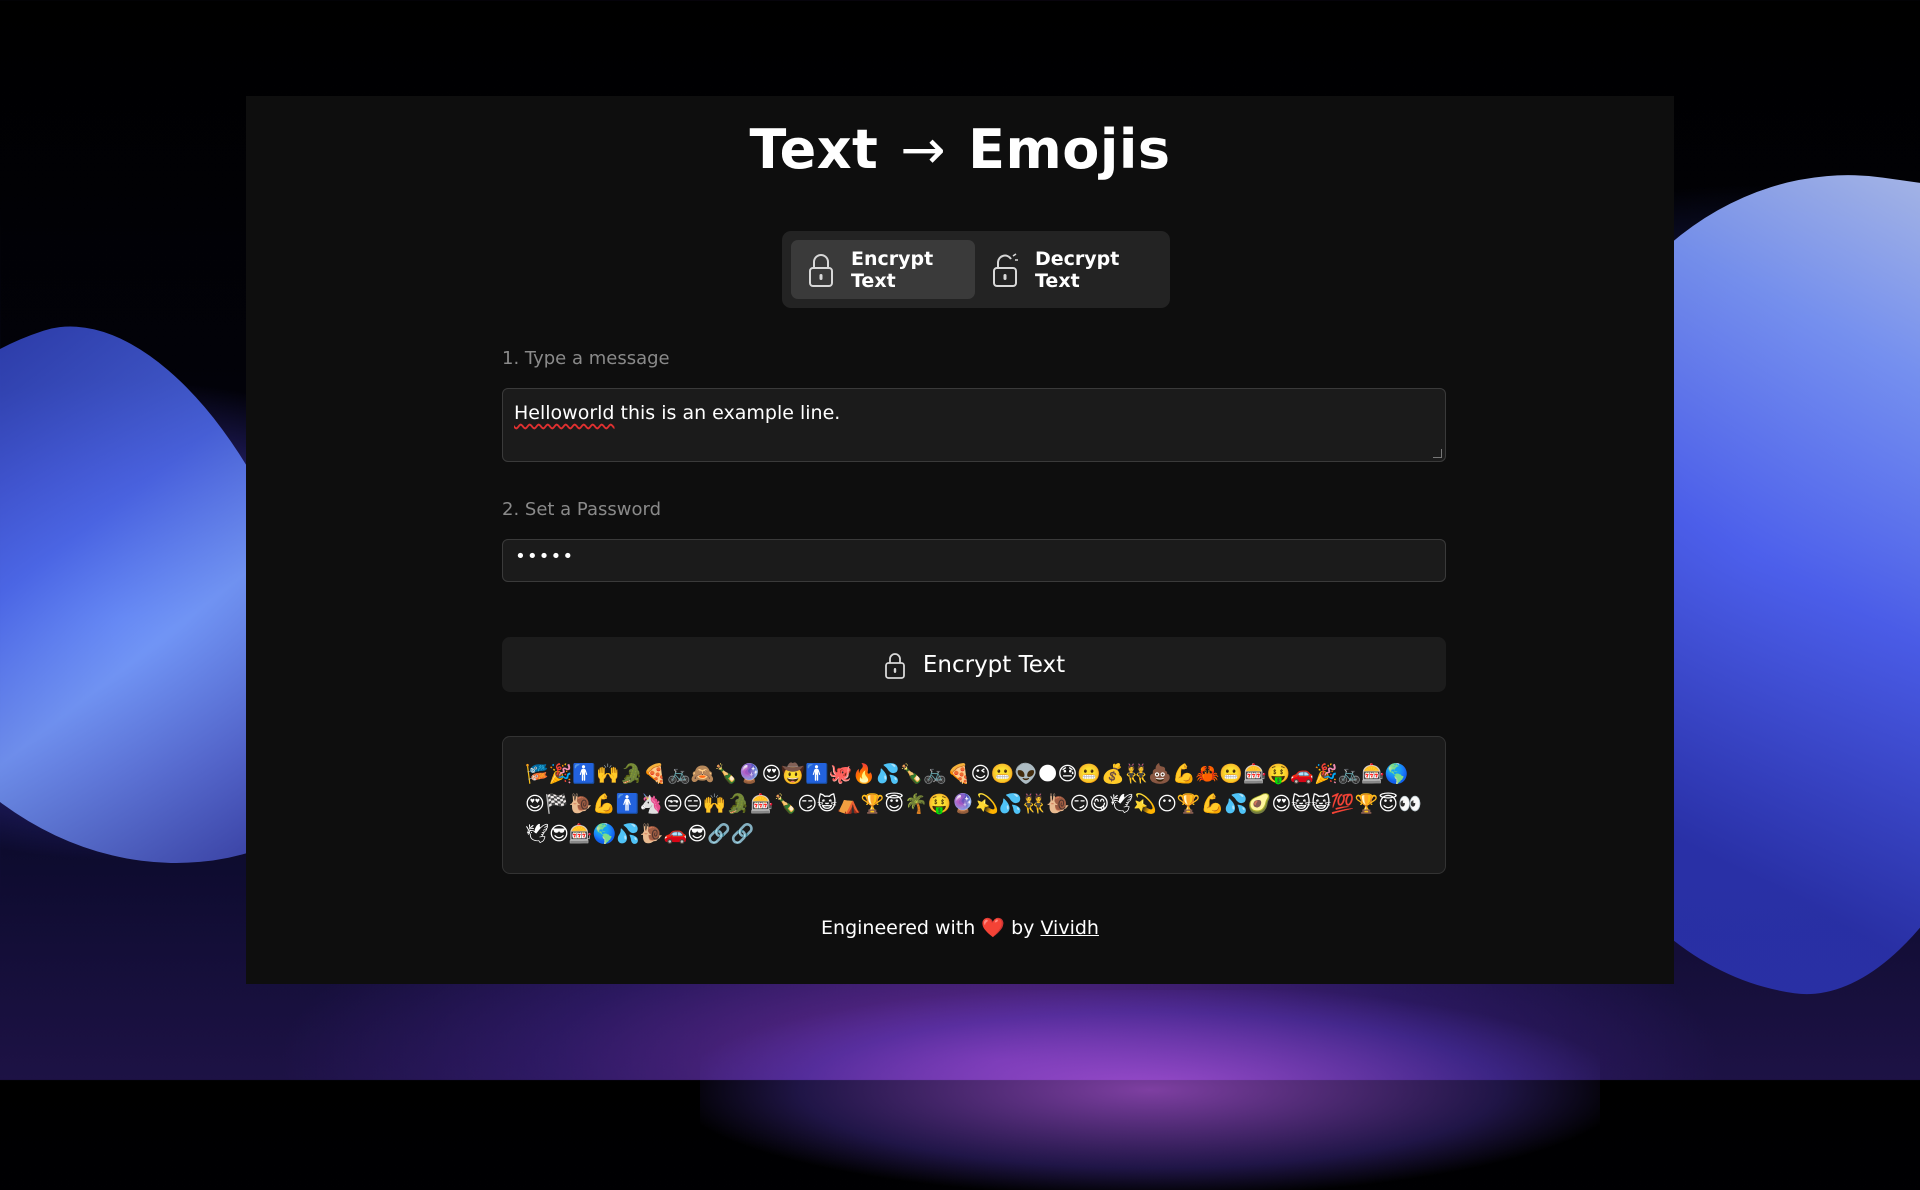 The width and height of the screenshot is (1920, 1190). I want to click on password-label: 2. Set a Password, so click(582, 509).